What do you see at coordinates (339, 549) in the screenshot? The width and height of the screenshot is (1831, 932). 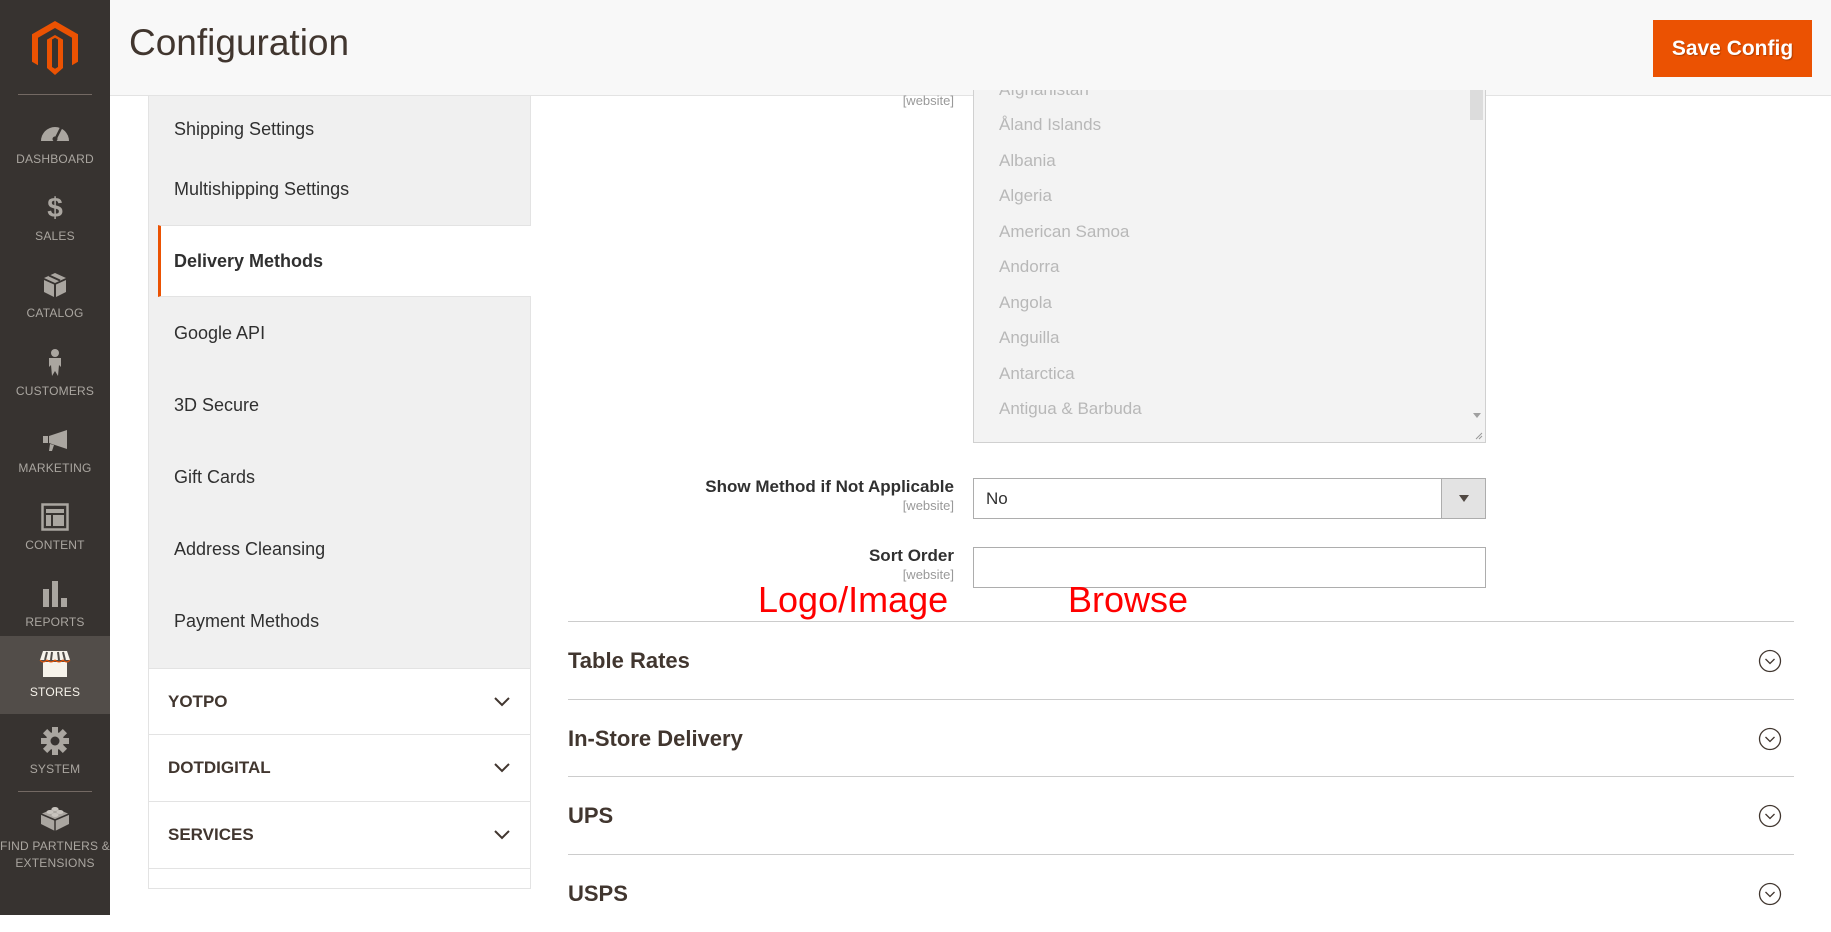 I see `nav-item-address-cleansing: Address Cleansing` at bounding box center [339, 549].